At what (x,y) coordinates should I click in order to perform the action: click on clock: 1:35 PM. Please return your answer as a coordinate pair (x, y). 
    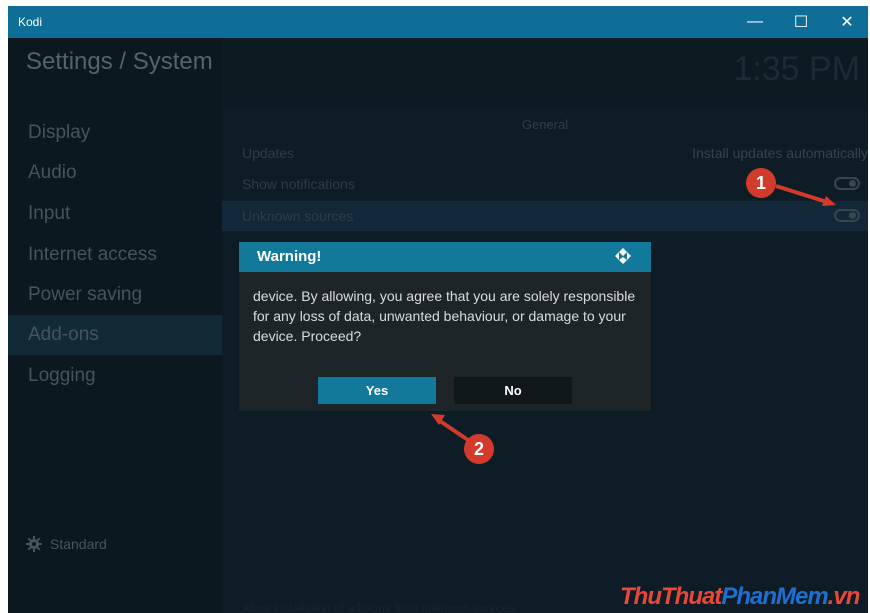
    Looking at the image, I should click on (796, 69).